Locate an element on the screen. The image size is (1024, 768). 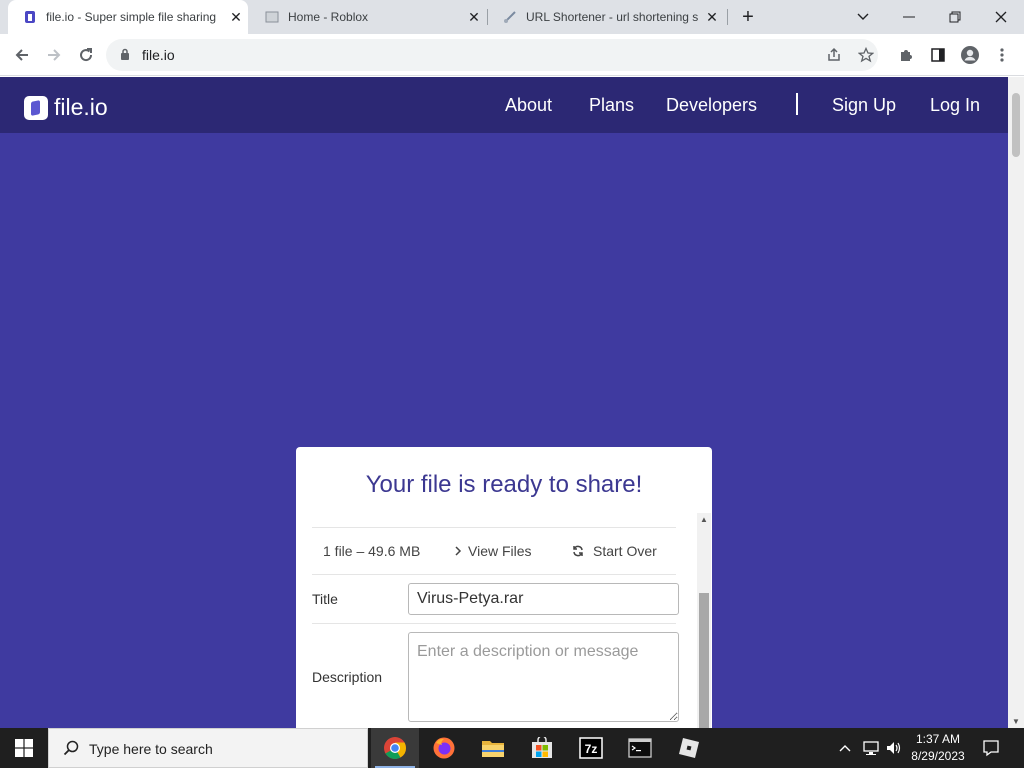
fileio-brand: file.io is located at coordinates (66, 107).